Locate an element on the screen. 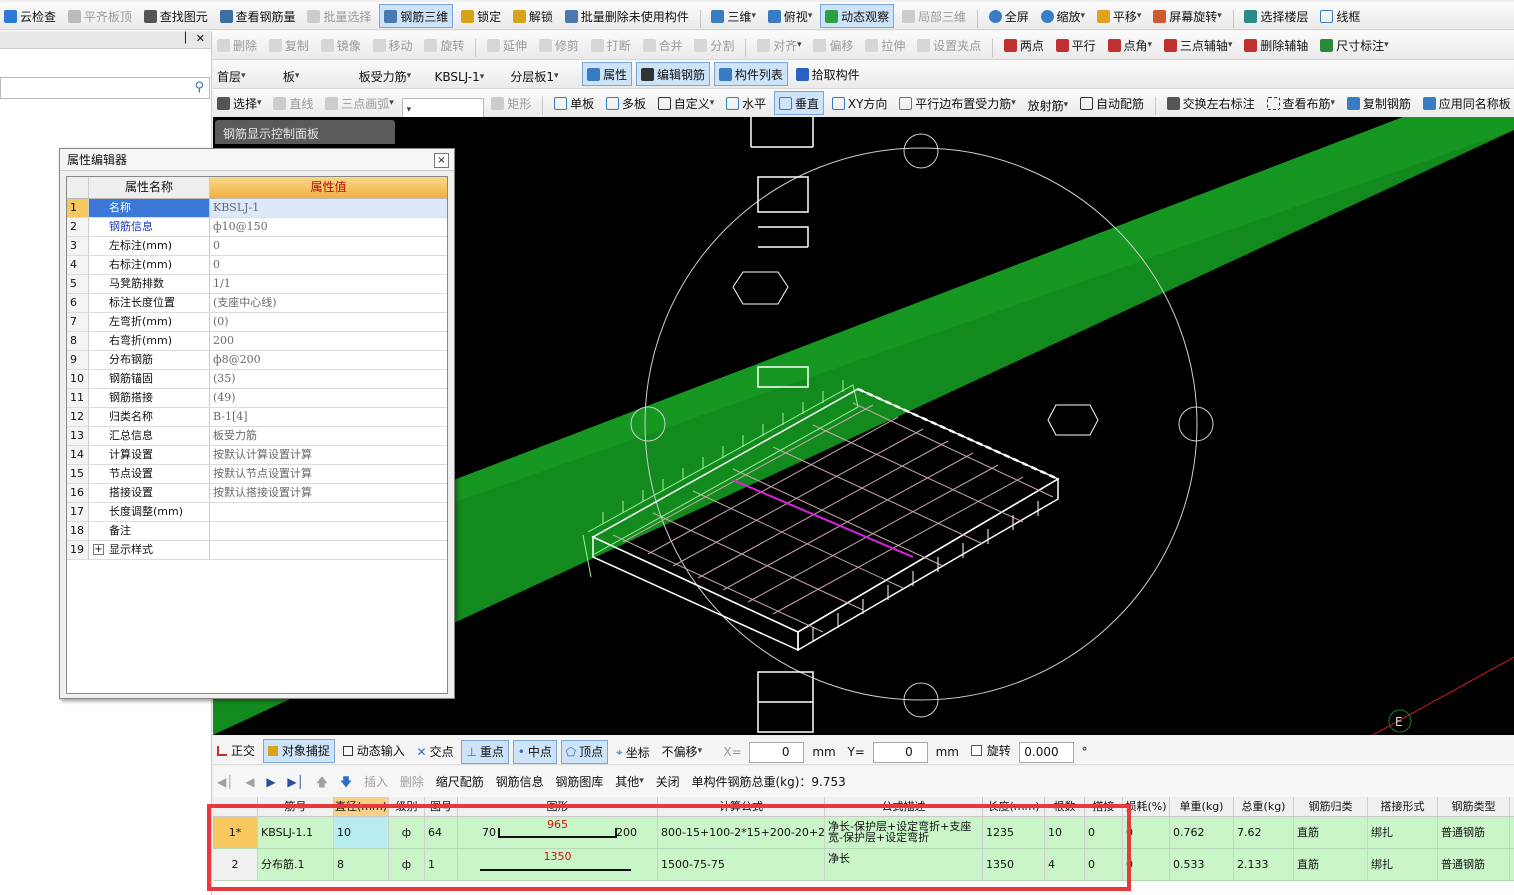 Image resolution: width=1514 pixels, height=895 pixels. property-value: (支座中心线) is located at coordinates (328, 303).